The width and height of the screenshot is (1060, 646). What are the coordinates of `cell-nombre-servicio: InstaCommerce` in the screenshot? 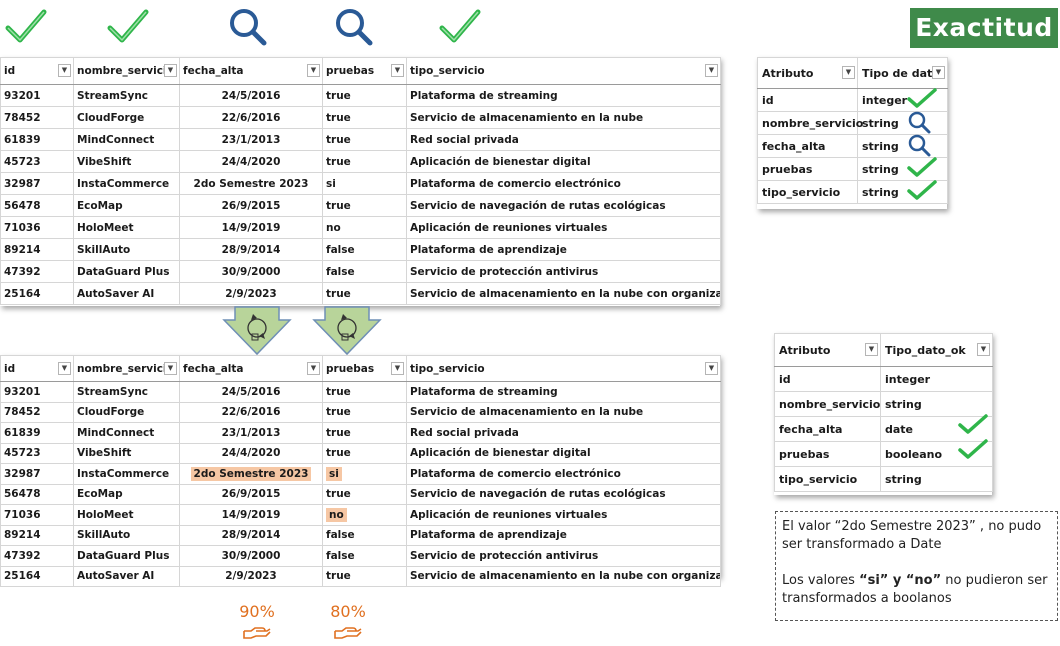 It's located at (126, 183).